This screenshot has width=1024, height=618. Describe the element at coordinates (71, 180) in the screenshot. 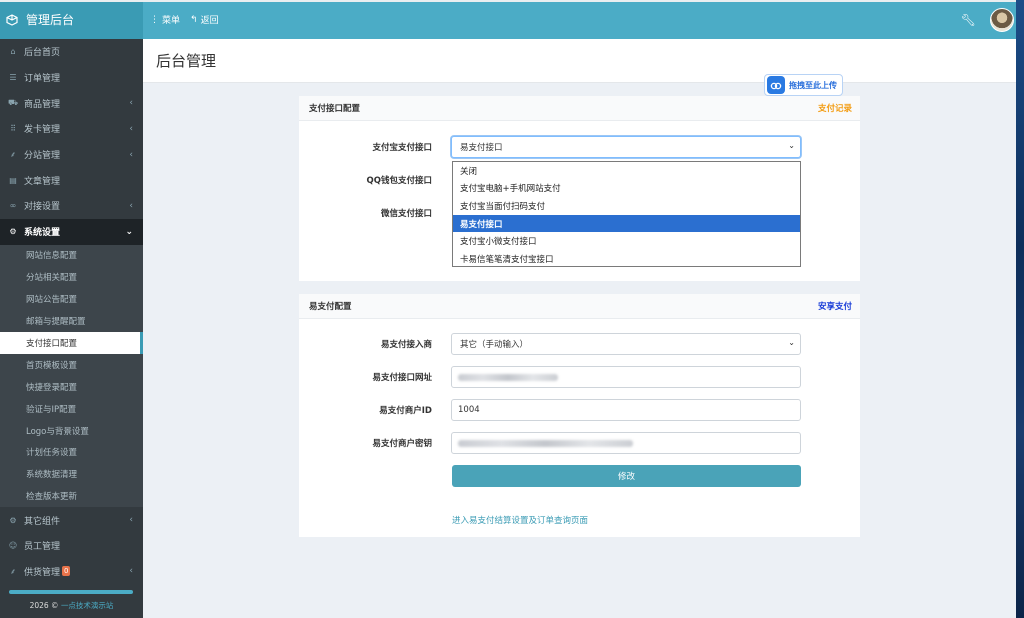

I see `sidebar-item-articles: ▤ 文章管理` at that location.